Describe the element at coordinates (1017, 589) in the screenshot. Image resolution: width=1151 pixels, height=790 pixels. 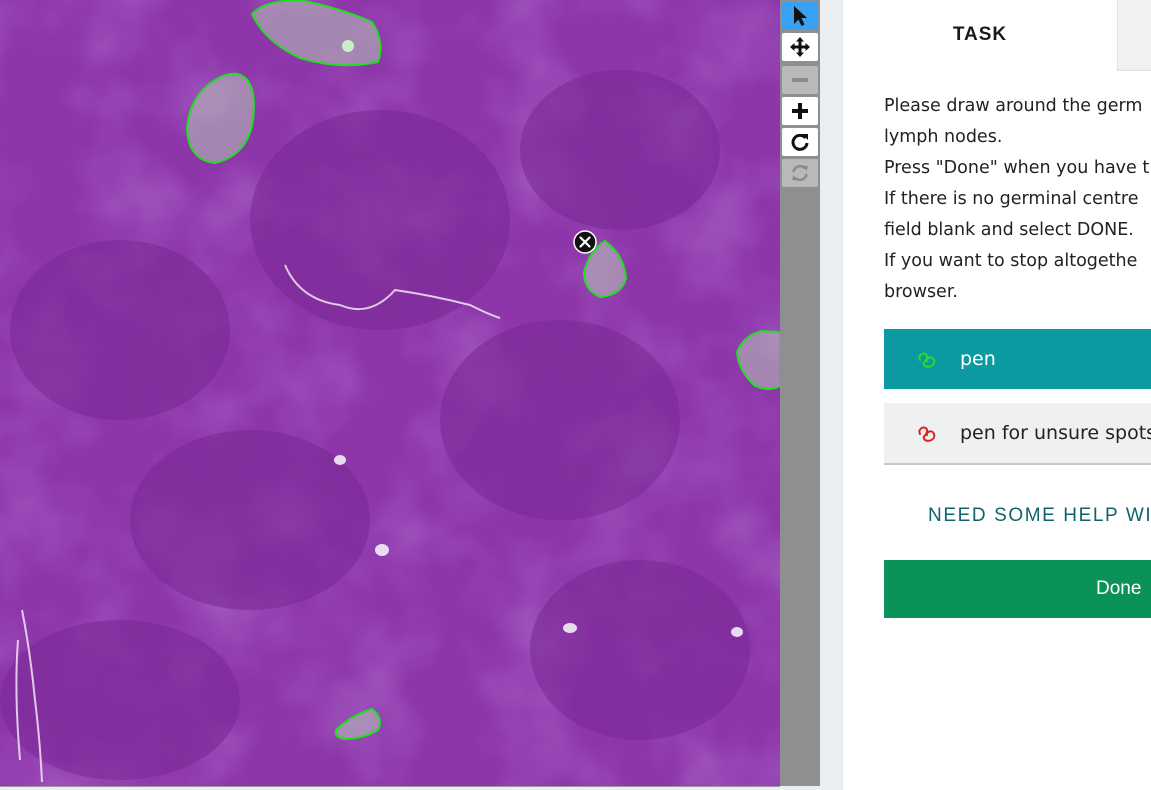
I see `done-button: Done` at that location.